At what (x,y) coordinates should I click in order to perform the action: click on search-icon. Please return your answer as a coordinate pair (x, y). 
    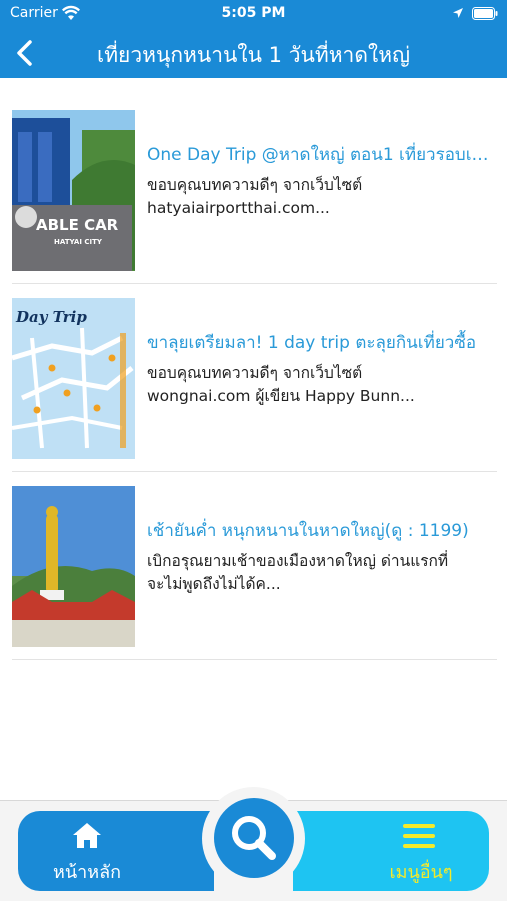
    Looking at the image, I should click on (254, 838).